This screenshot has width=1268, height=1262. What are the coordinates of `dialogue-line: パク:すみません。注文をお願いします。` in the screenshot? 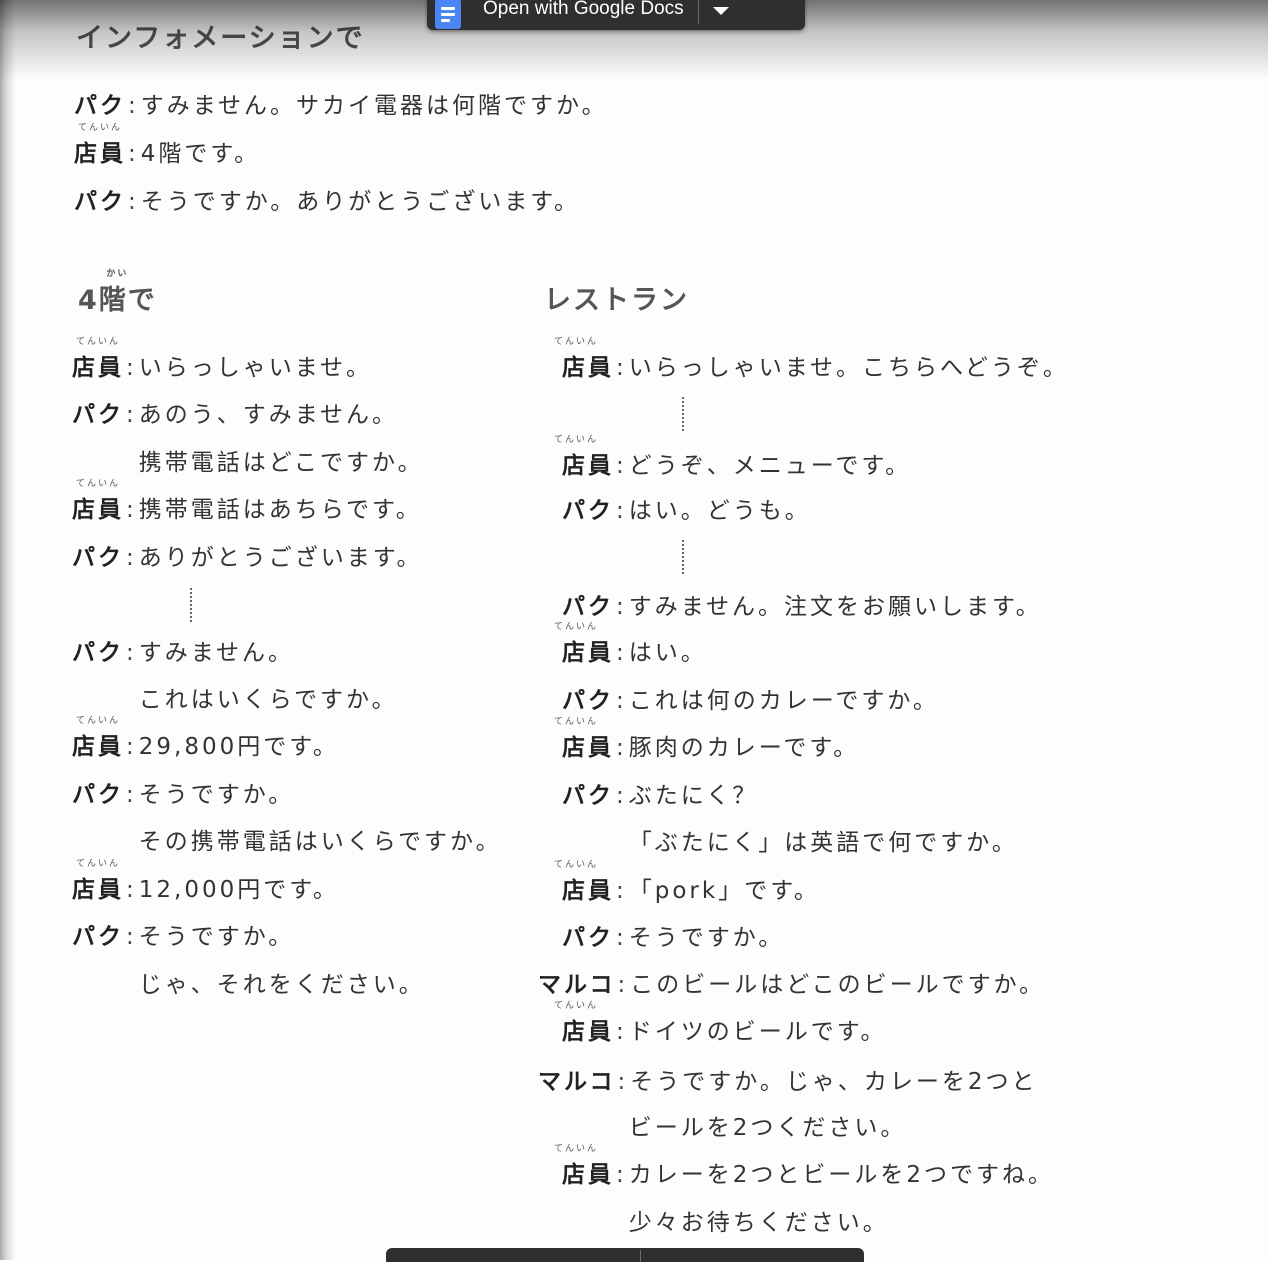 It's located at (790, 604).